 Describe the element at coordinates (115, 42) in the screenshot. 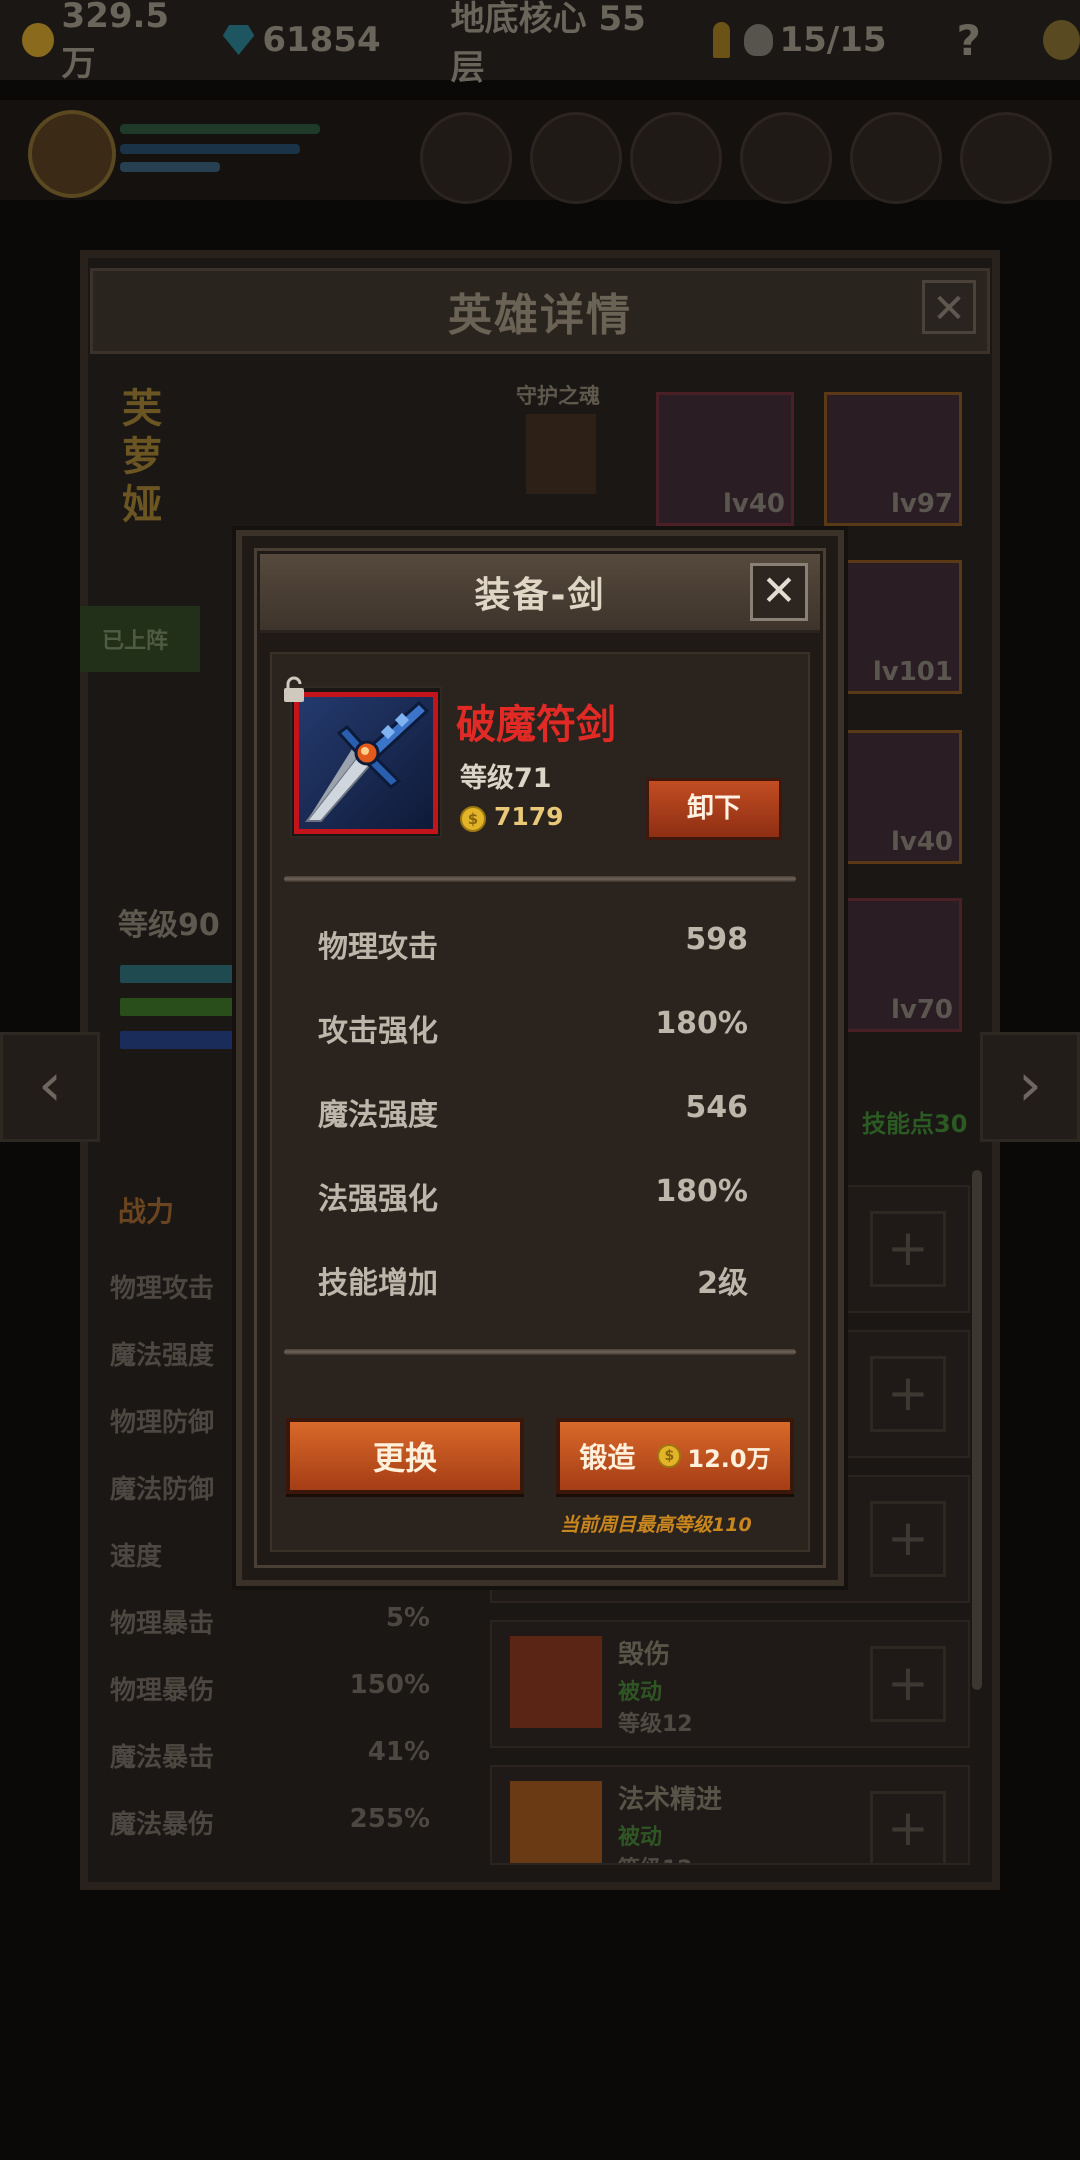

I see `gold-amount: 329.5万` at that location.